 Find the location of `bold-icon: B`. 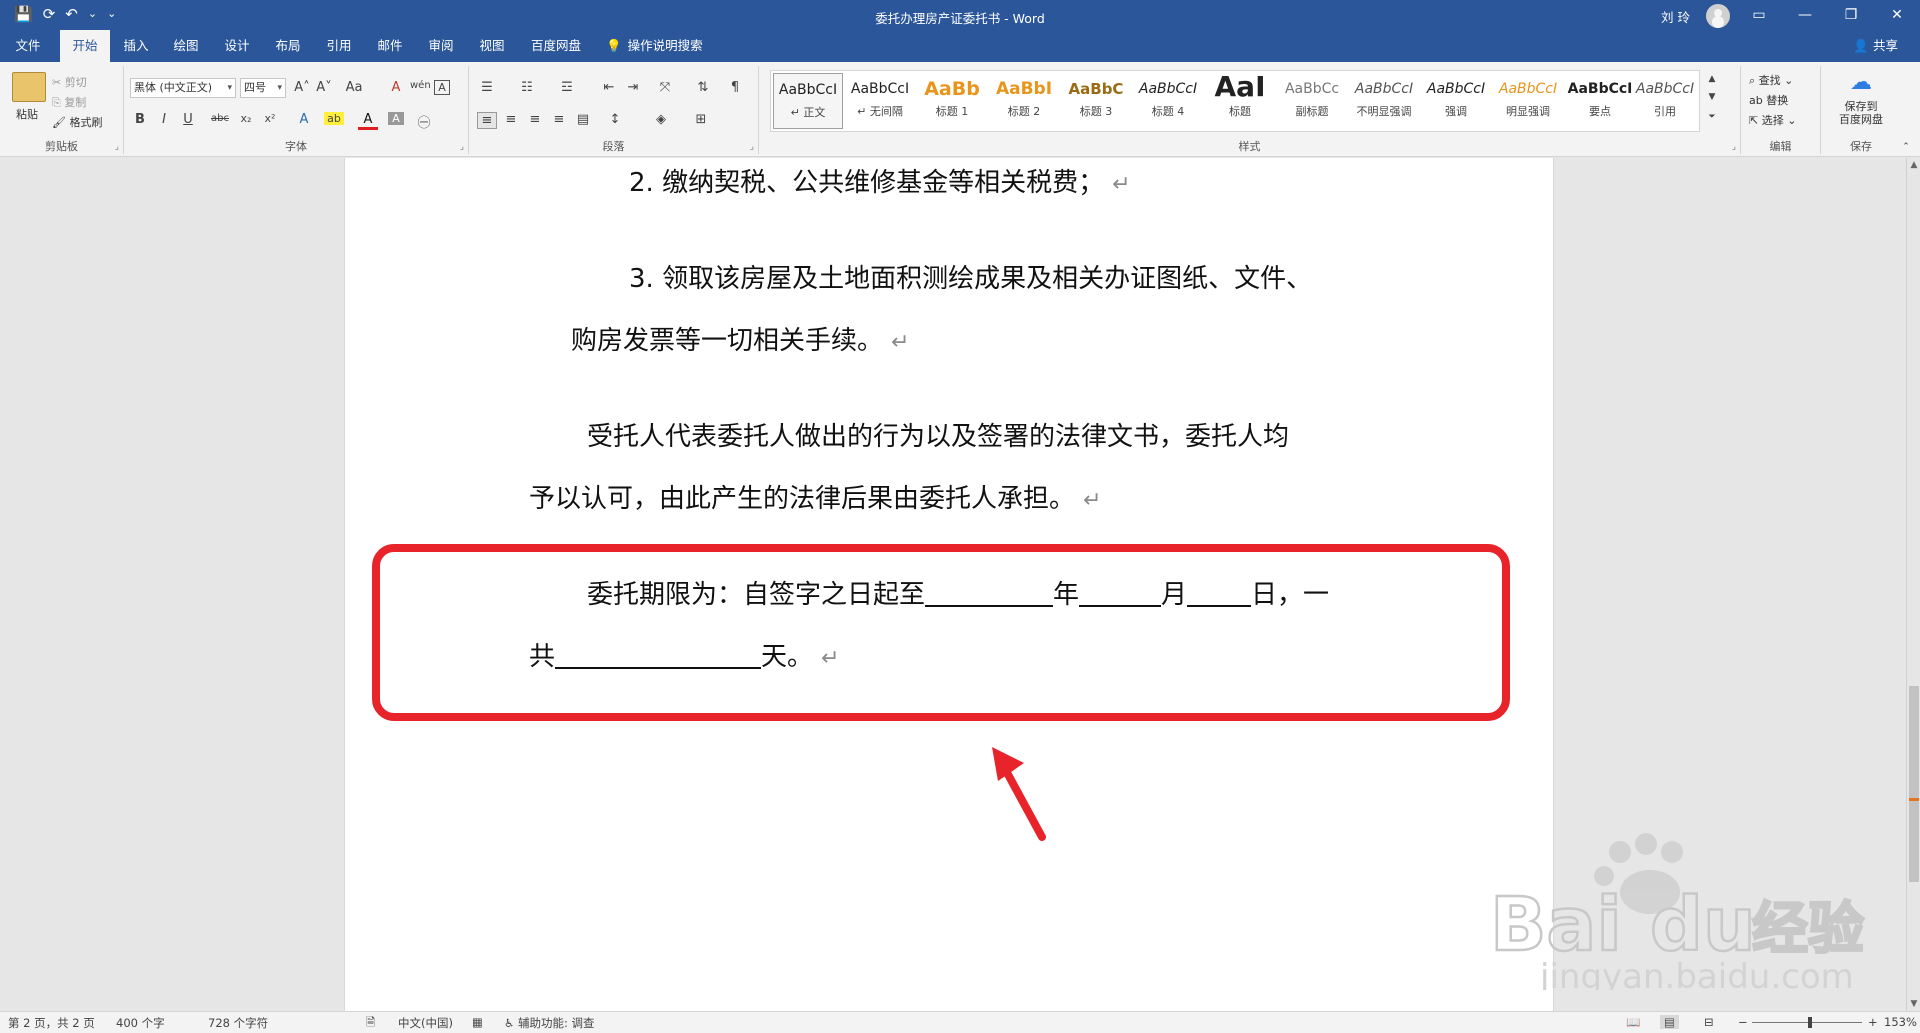

bold-icon: B is located at coordinates (140, 119).